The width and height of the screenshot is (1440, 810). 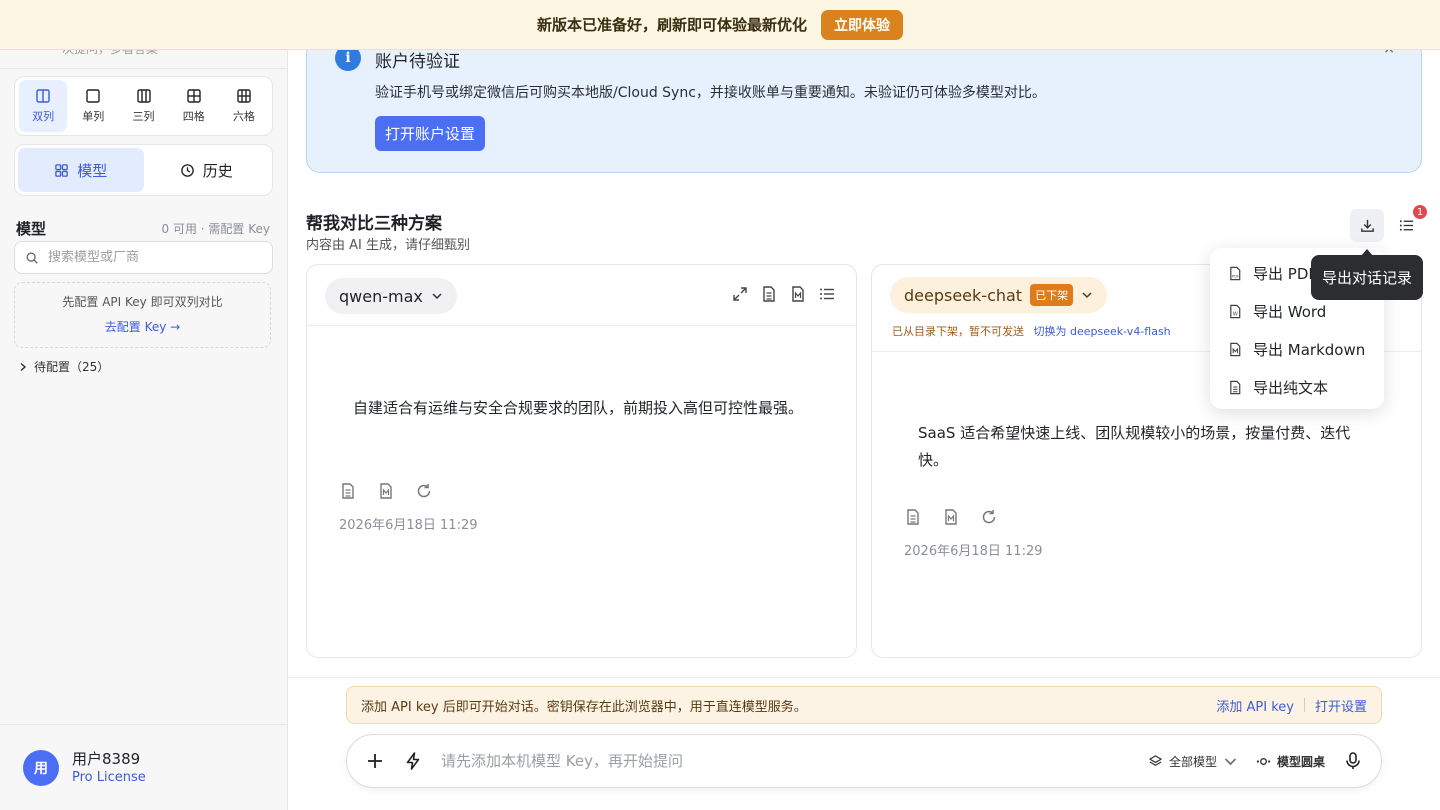 What do you see at coordinates (92, 170) in the screenshot?
I see `tab-models-label: 模型` at bounding box center [92, 170].